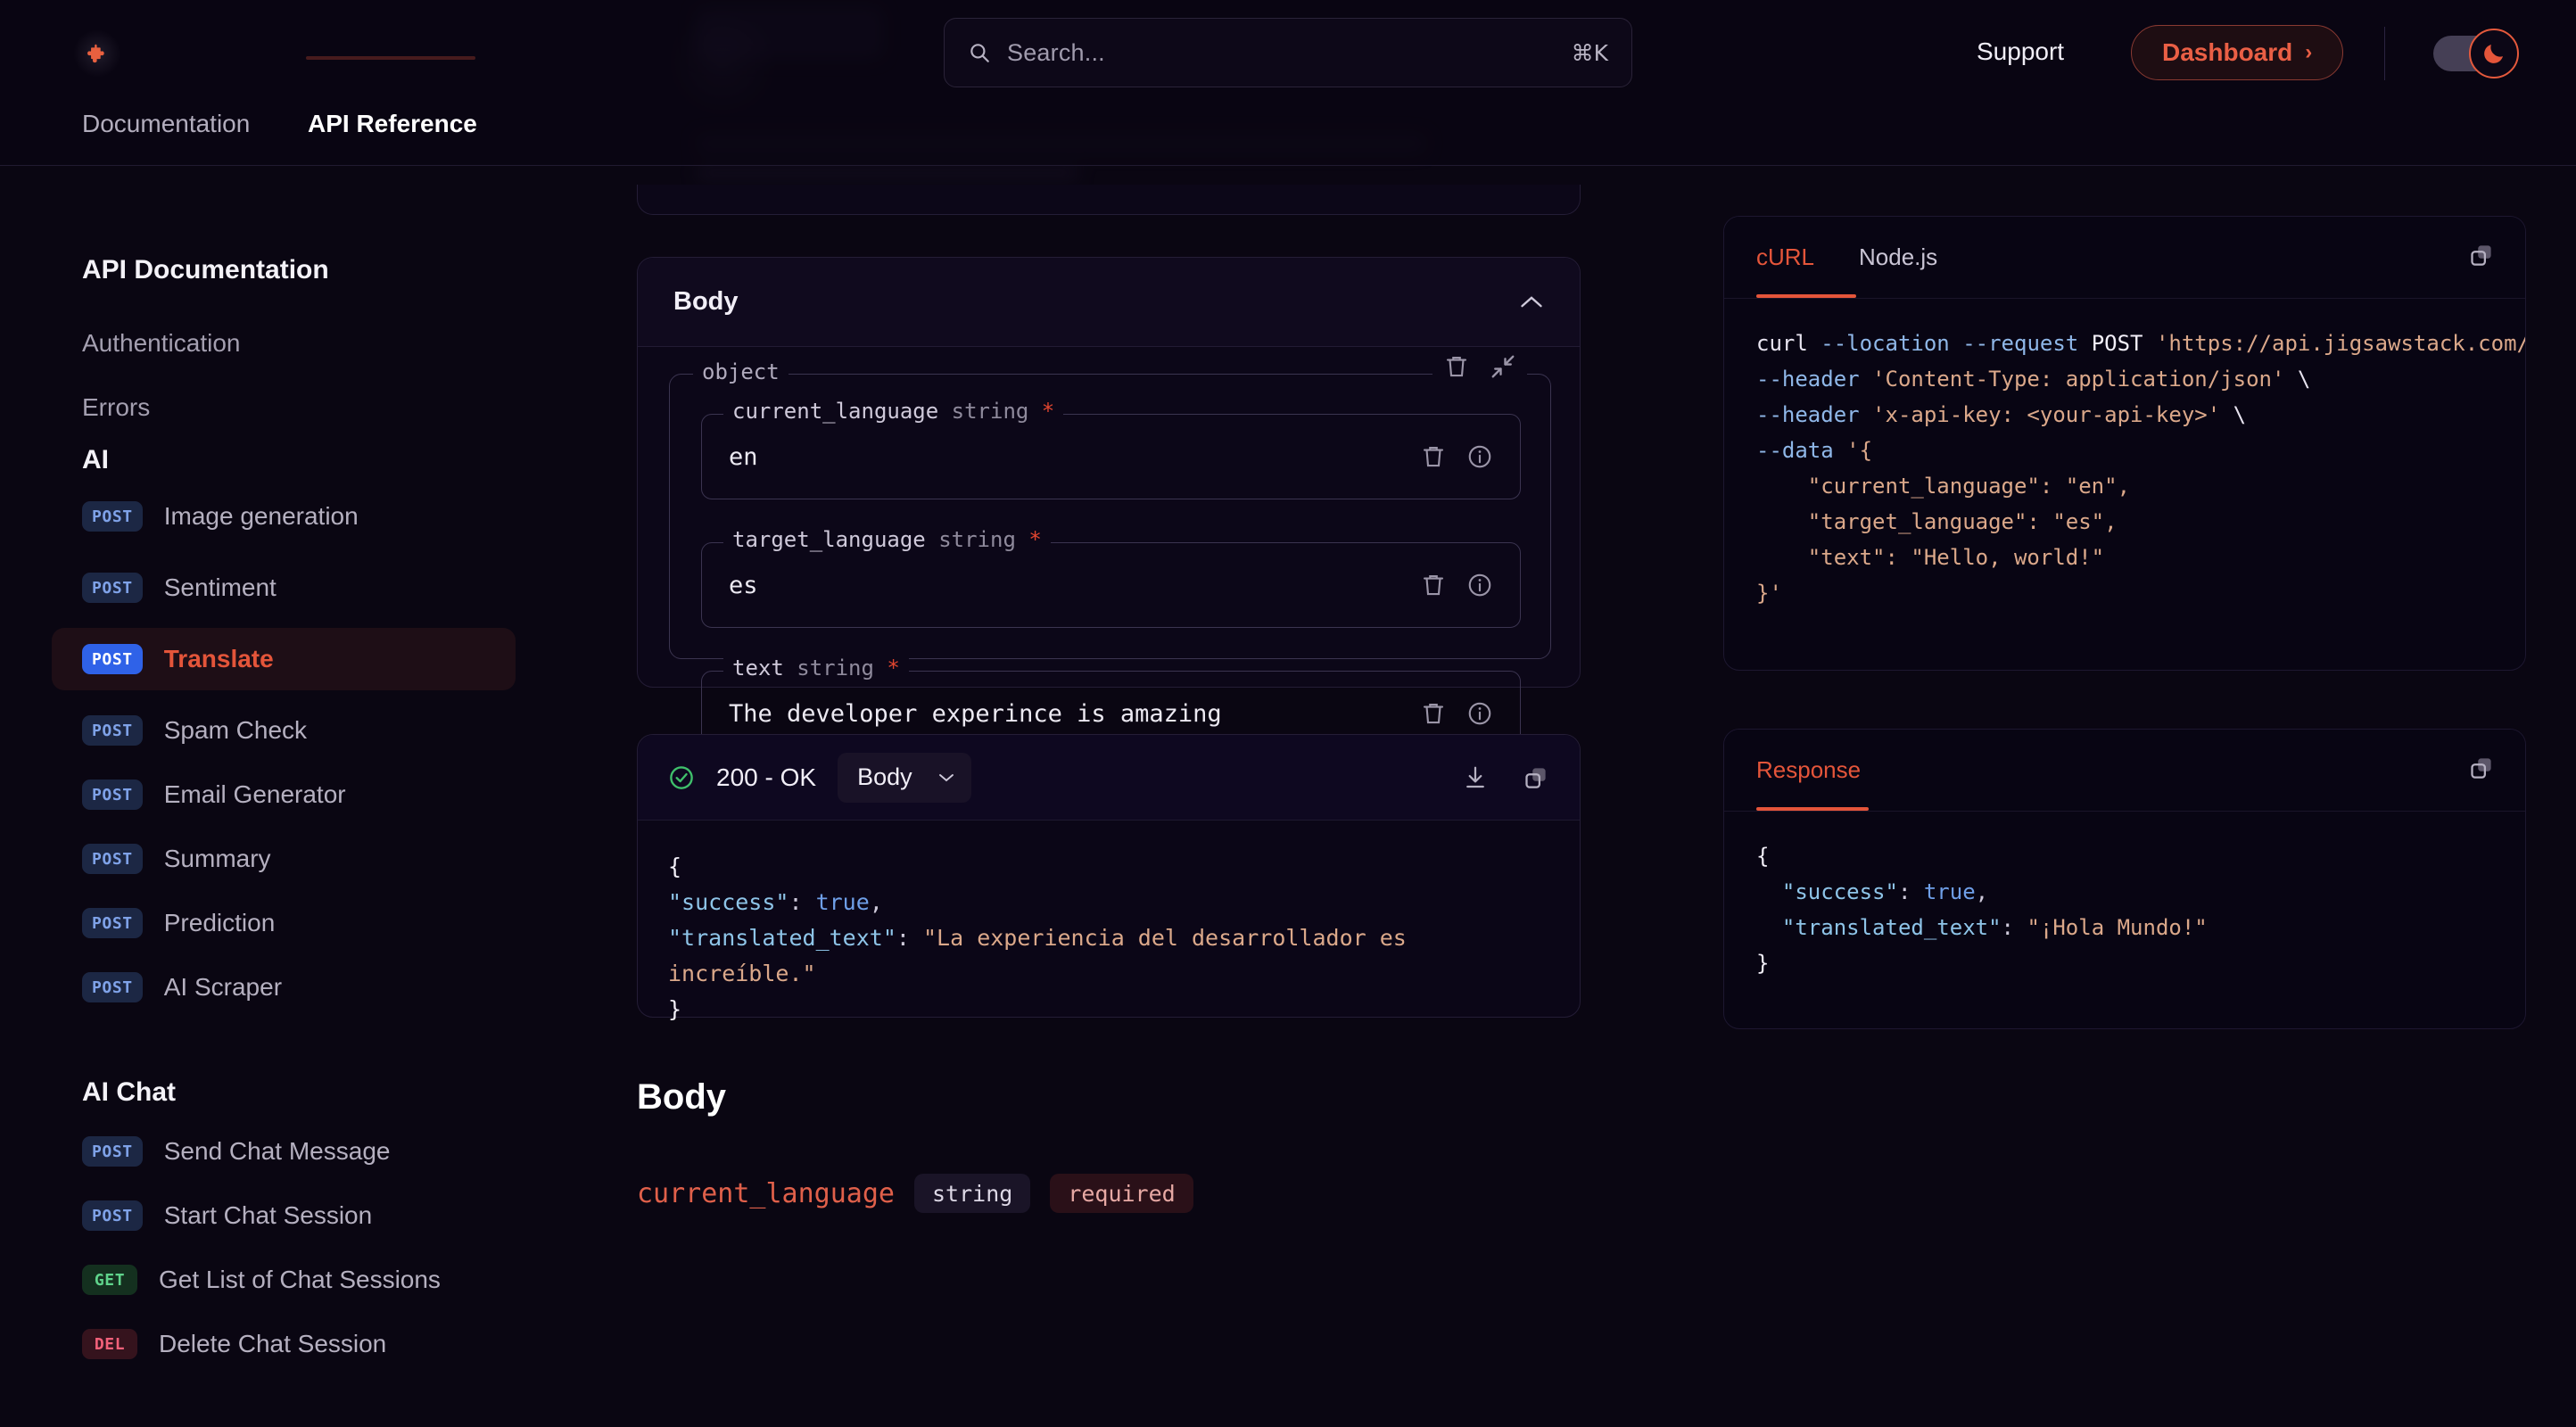  I want to click on field-legend: current_language string *, so click(894, 411).